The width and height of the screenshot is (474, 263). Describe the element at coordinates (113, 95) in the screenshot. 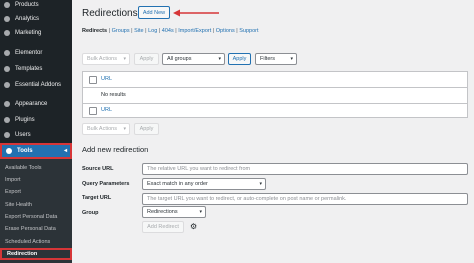

I see `no-results-text: No results` at that location.